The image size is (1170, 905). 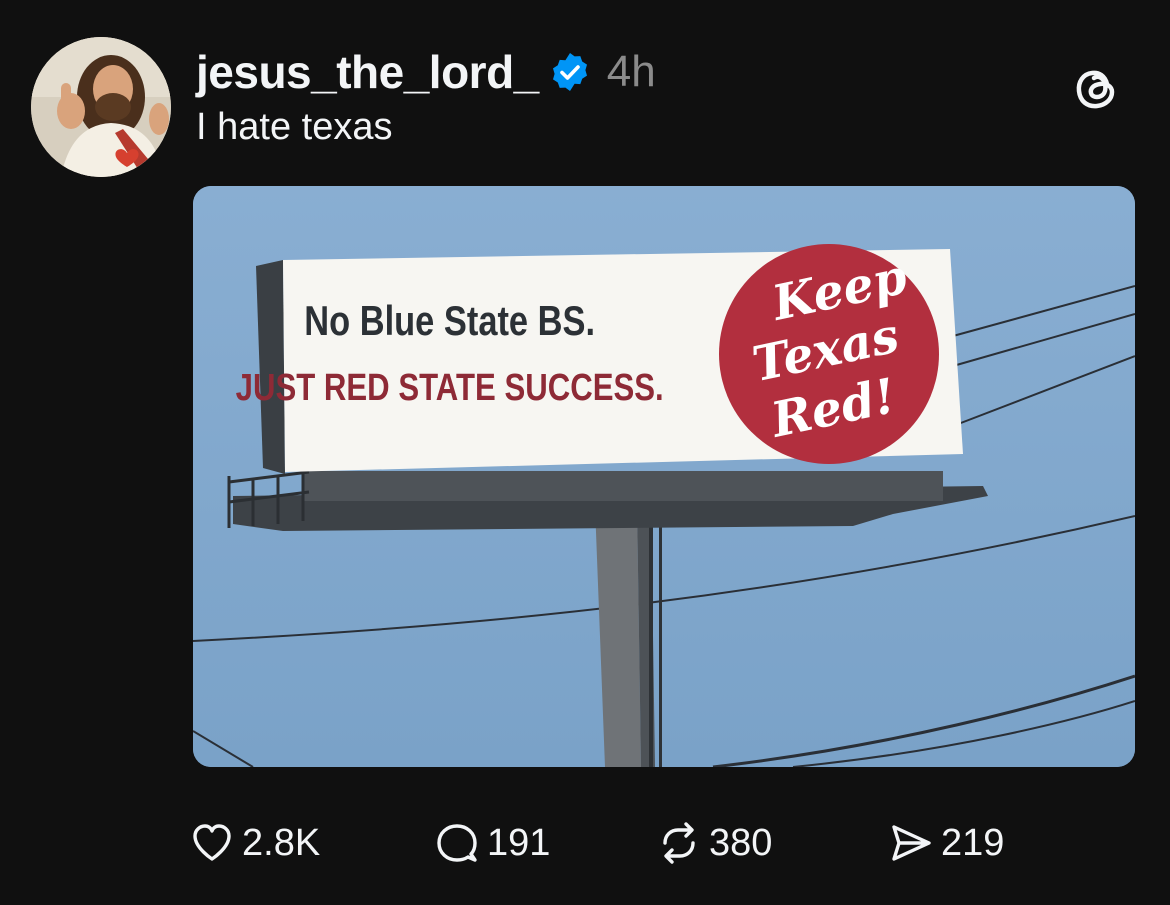 What do you see at coordinates (679, 843) in the screenshot?
I see `repost-icon` at bounding box center [679, 843].